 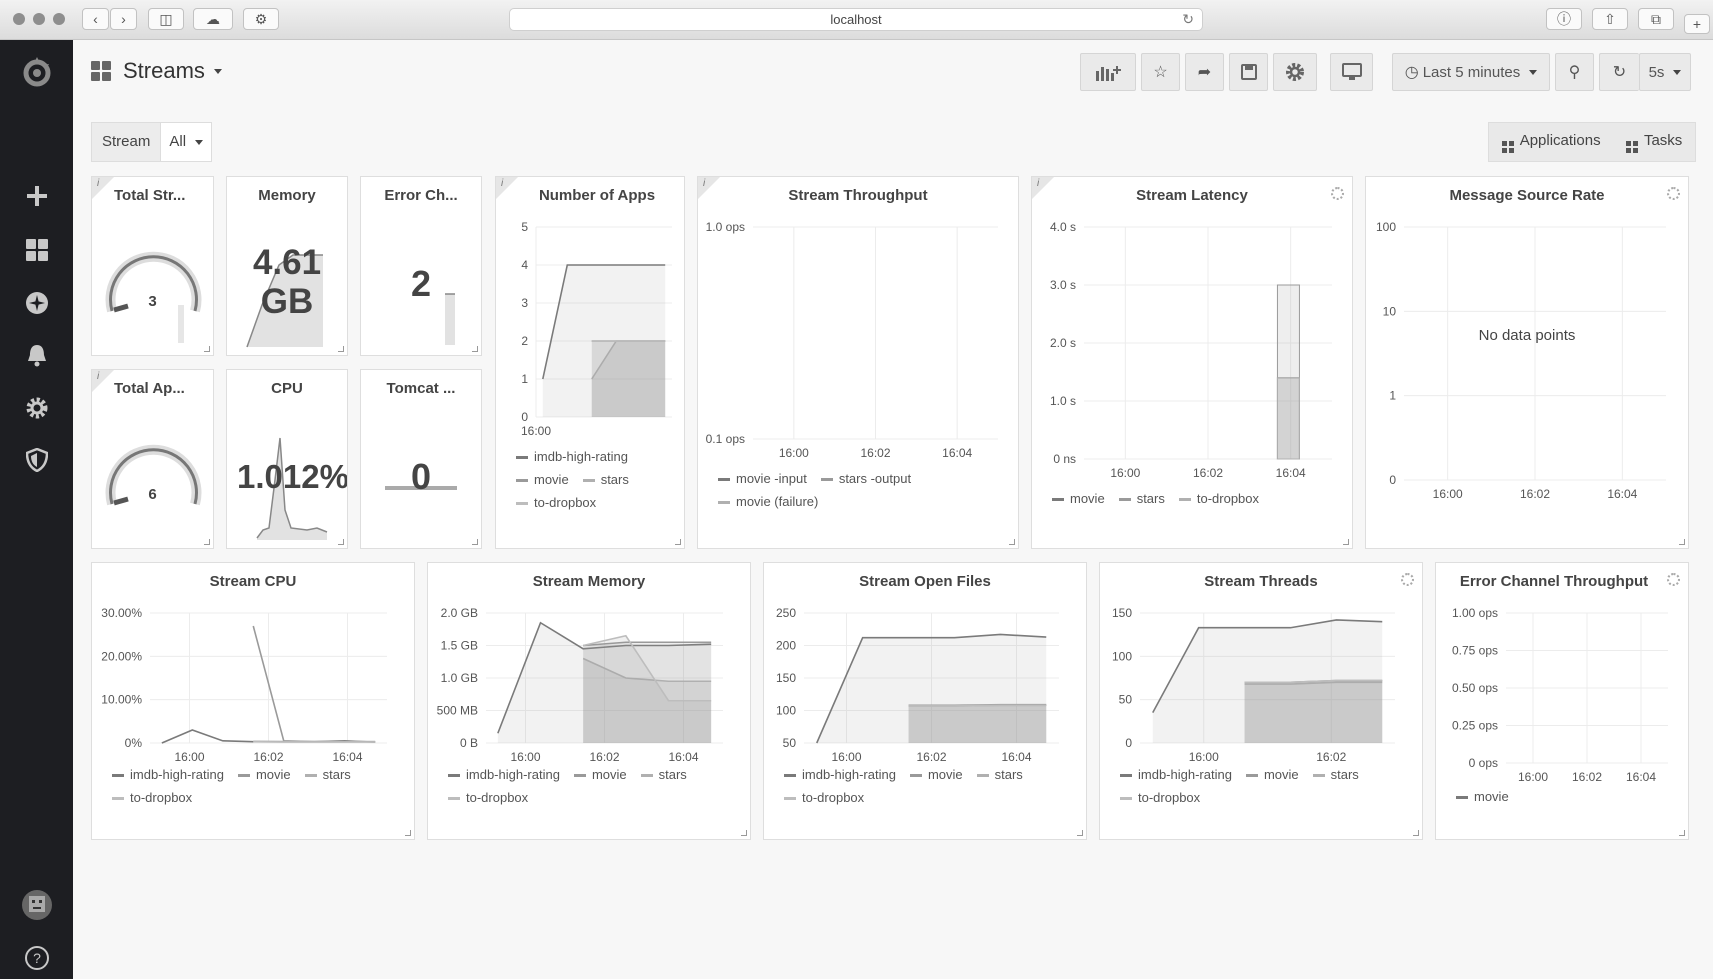 What do you see at coordinates (37, 460) in the screenshot?
I see `server-admin-shield-icon` at bounding box center [37, 460].